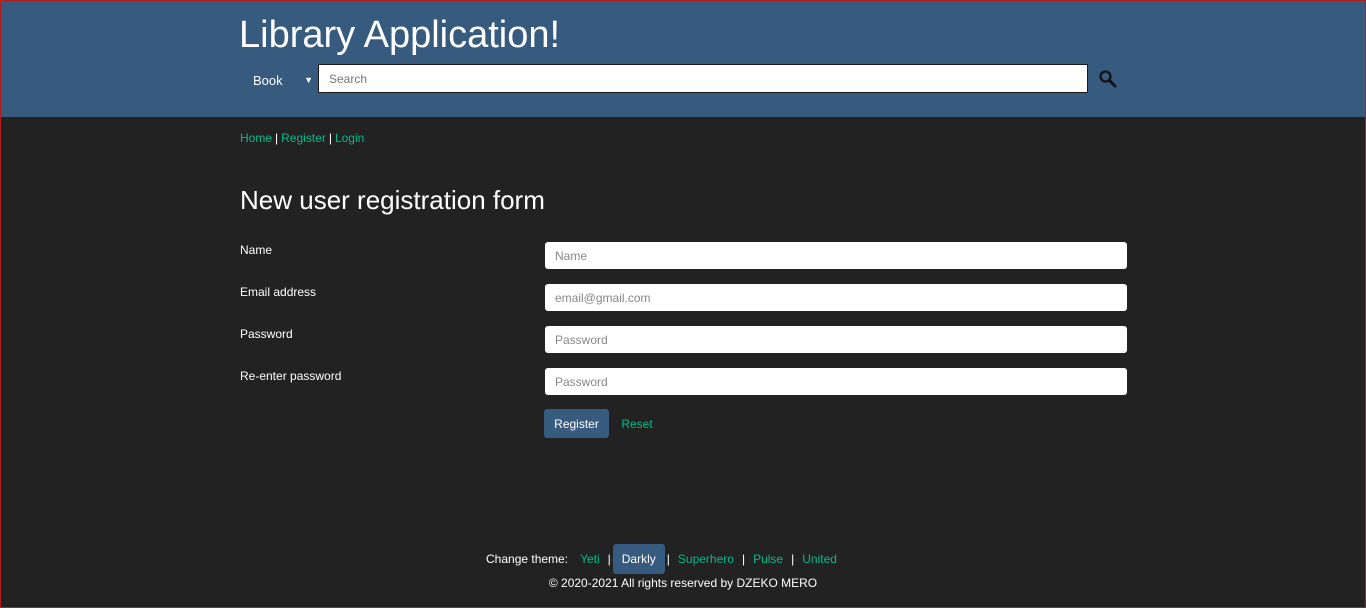 Image resolution: width=1366 pixels, height=608 pixels. I want to click on search-type-label: Book, so click(268, 80).